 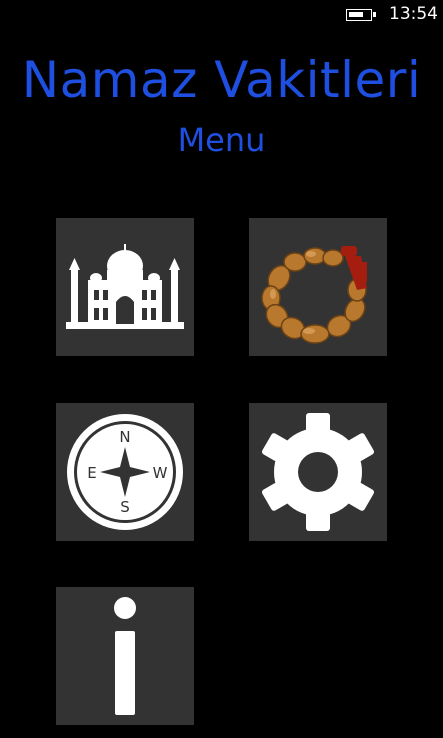 What do you see at coordinates (91, 473) in the screenshot?
I see `compass-east-label: E` at bounding box center [91, 473].